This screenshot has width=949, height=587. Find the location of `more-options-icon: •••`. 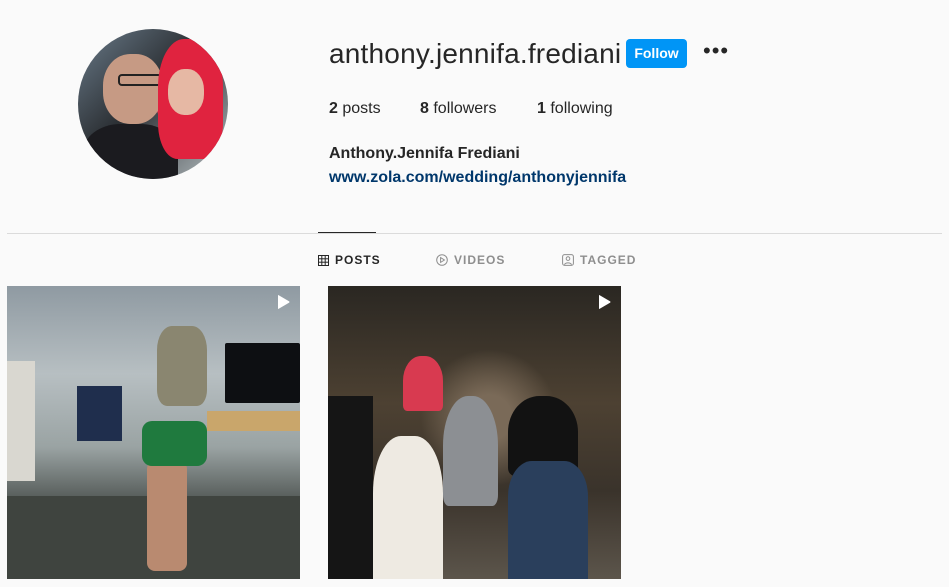

more-options-icon: ••• is located at coordinates (716, 53).